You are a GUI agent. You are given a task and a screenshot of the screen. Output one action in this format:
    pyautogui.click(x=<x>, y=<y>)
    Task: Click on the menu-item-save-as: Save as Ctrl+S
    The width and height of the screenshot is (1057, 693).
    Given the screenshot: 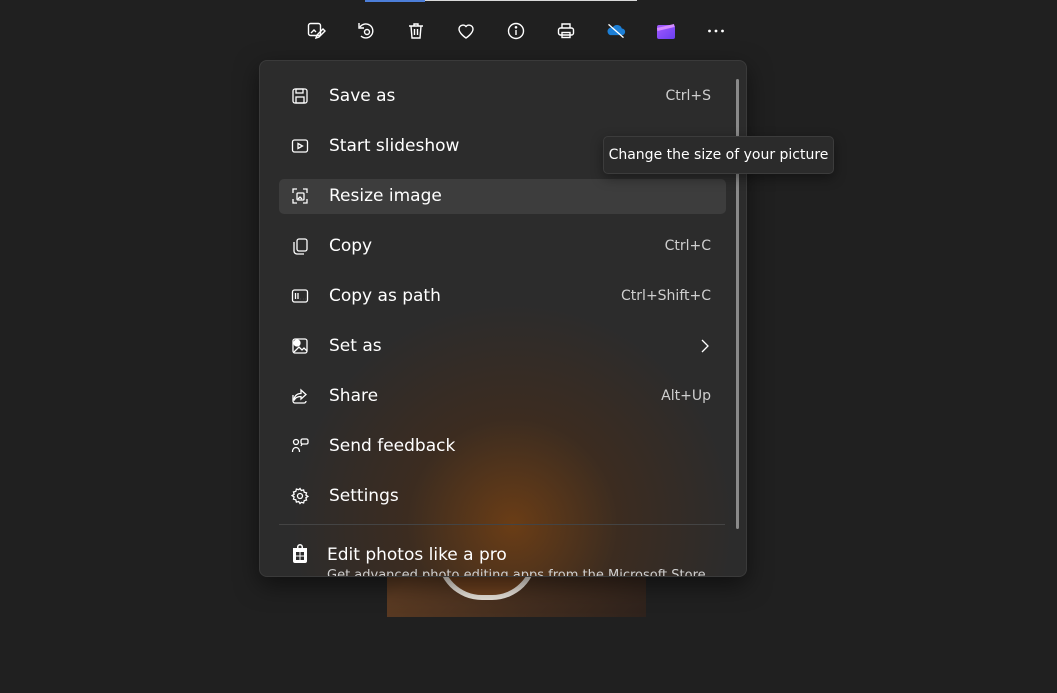 What is the action you would take?
    pyautogui.click(x=502, y=96)
    